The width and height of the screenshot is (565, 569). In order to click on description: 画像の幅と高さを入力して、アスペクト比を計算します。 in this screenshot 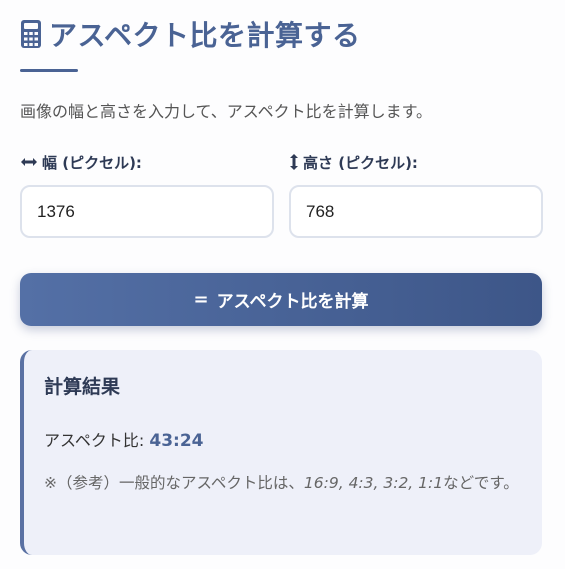, I will do `click(226, 111)`.